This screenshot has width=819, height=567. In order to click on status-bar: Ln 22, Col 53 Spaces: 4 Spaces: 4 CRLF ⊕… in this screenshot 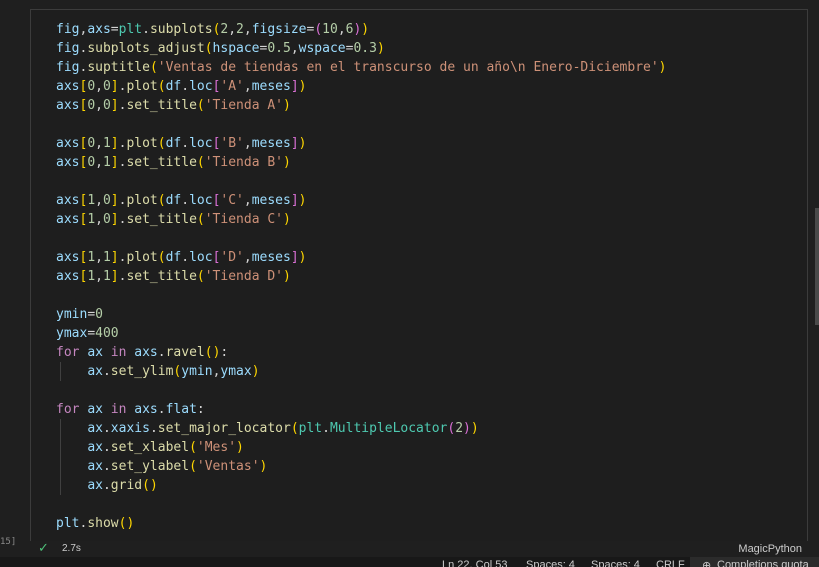, I will do `click(409, 562)`.